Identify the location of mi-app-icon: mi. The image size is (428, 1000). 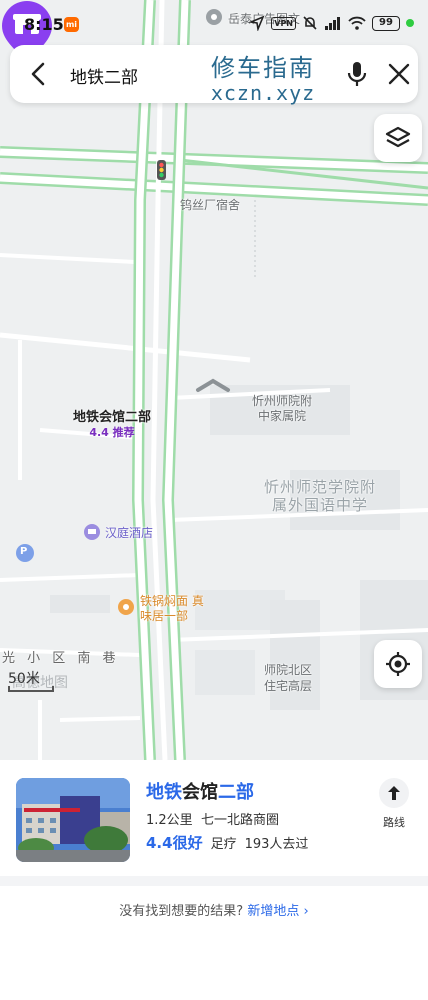
(71, 24).